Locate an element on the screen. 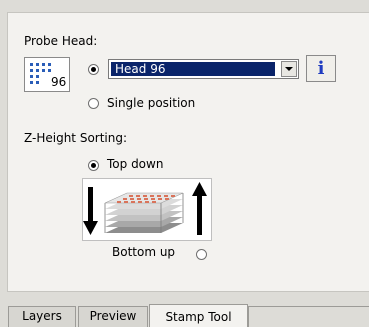  tab-preview: Preview is located at coordinates (113, 316).